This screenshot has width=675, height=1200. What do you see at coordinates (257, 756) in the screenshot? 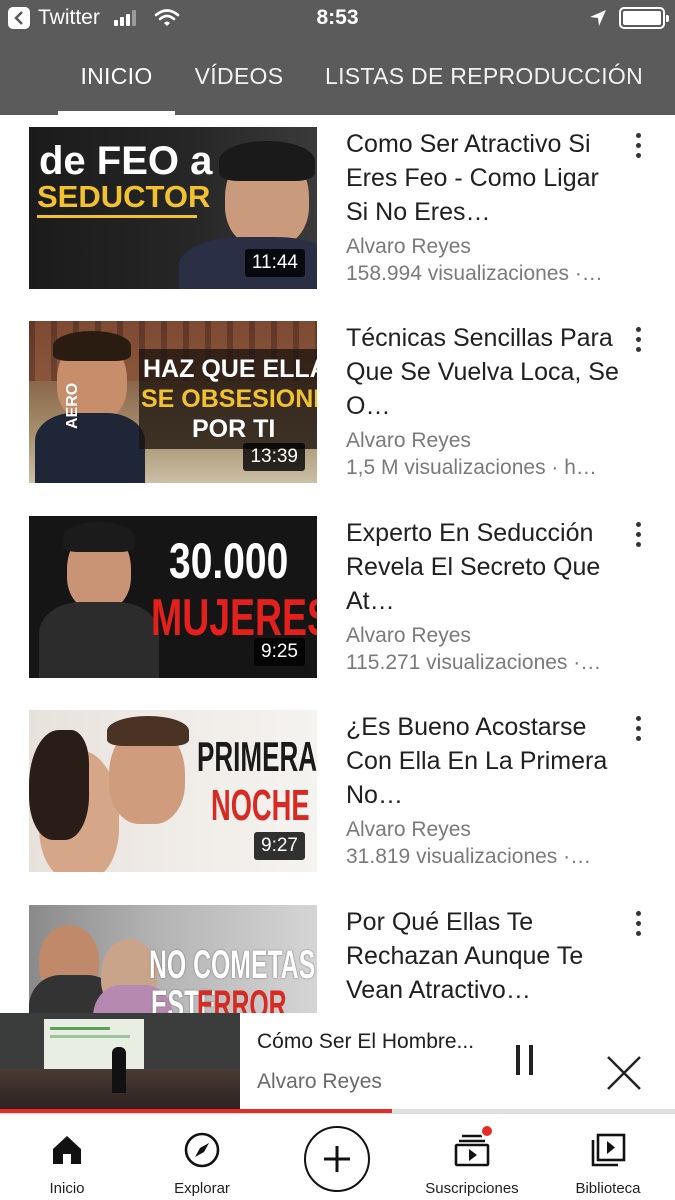
I see `thumbnail-text: PRIMERA` at bounding box center [257, 756].